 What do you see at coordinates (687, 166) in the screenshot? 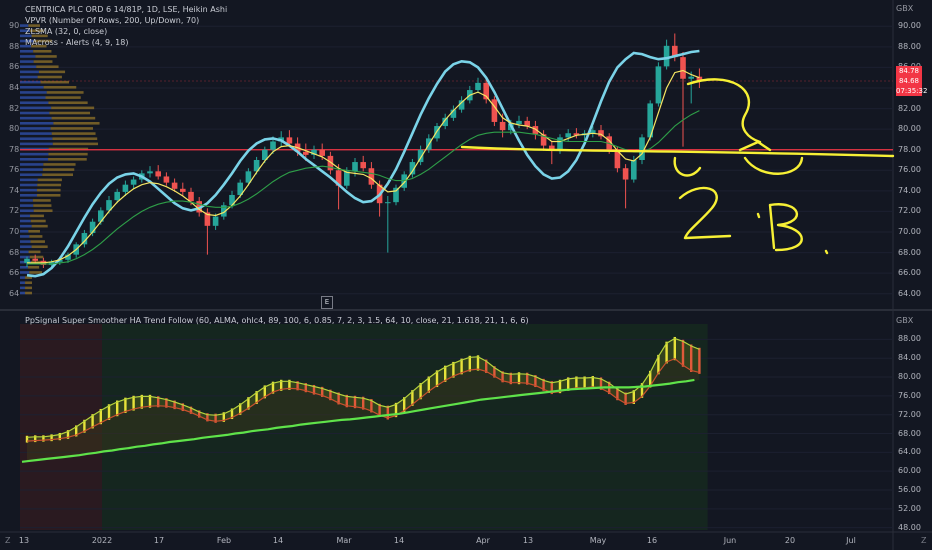
I see `drawing-dip-left` at bounding box center [687, 166].